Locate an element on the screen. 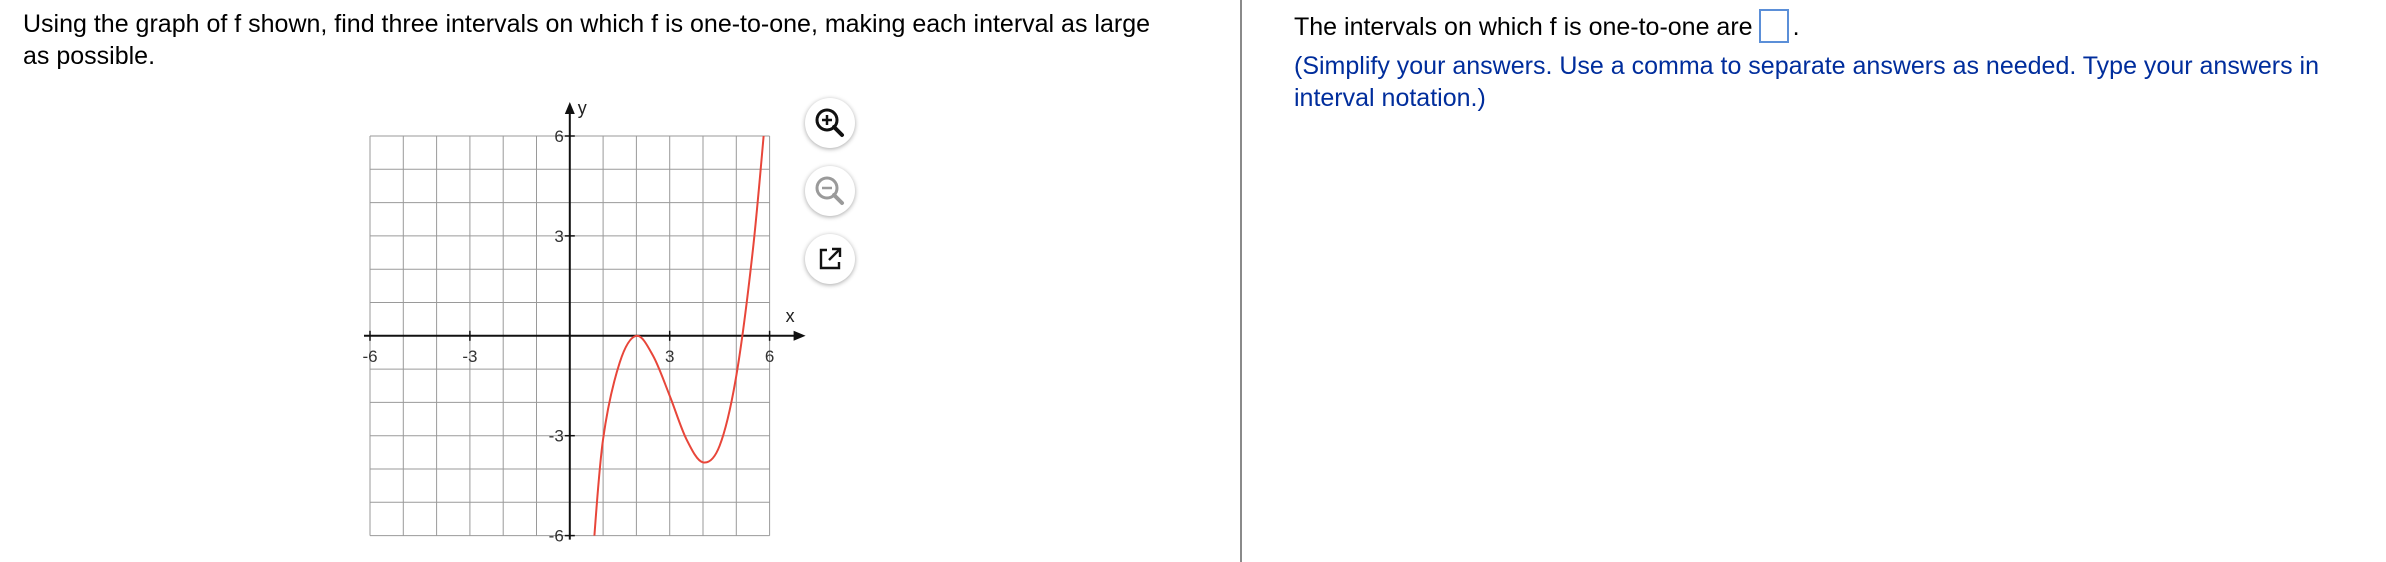 The height and width of the screenshot is (562, 2386). zoom-out-button is located at coordinates (830, 191).